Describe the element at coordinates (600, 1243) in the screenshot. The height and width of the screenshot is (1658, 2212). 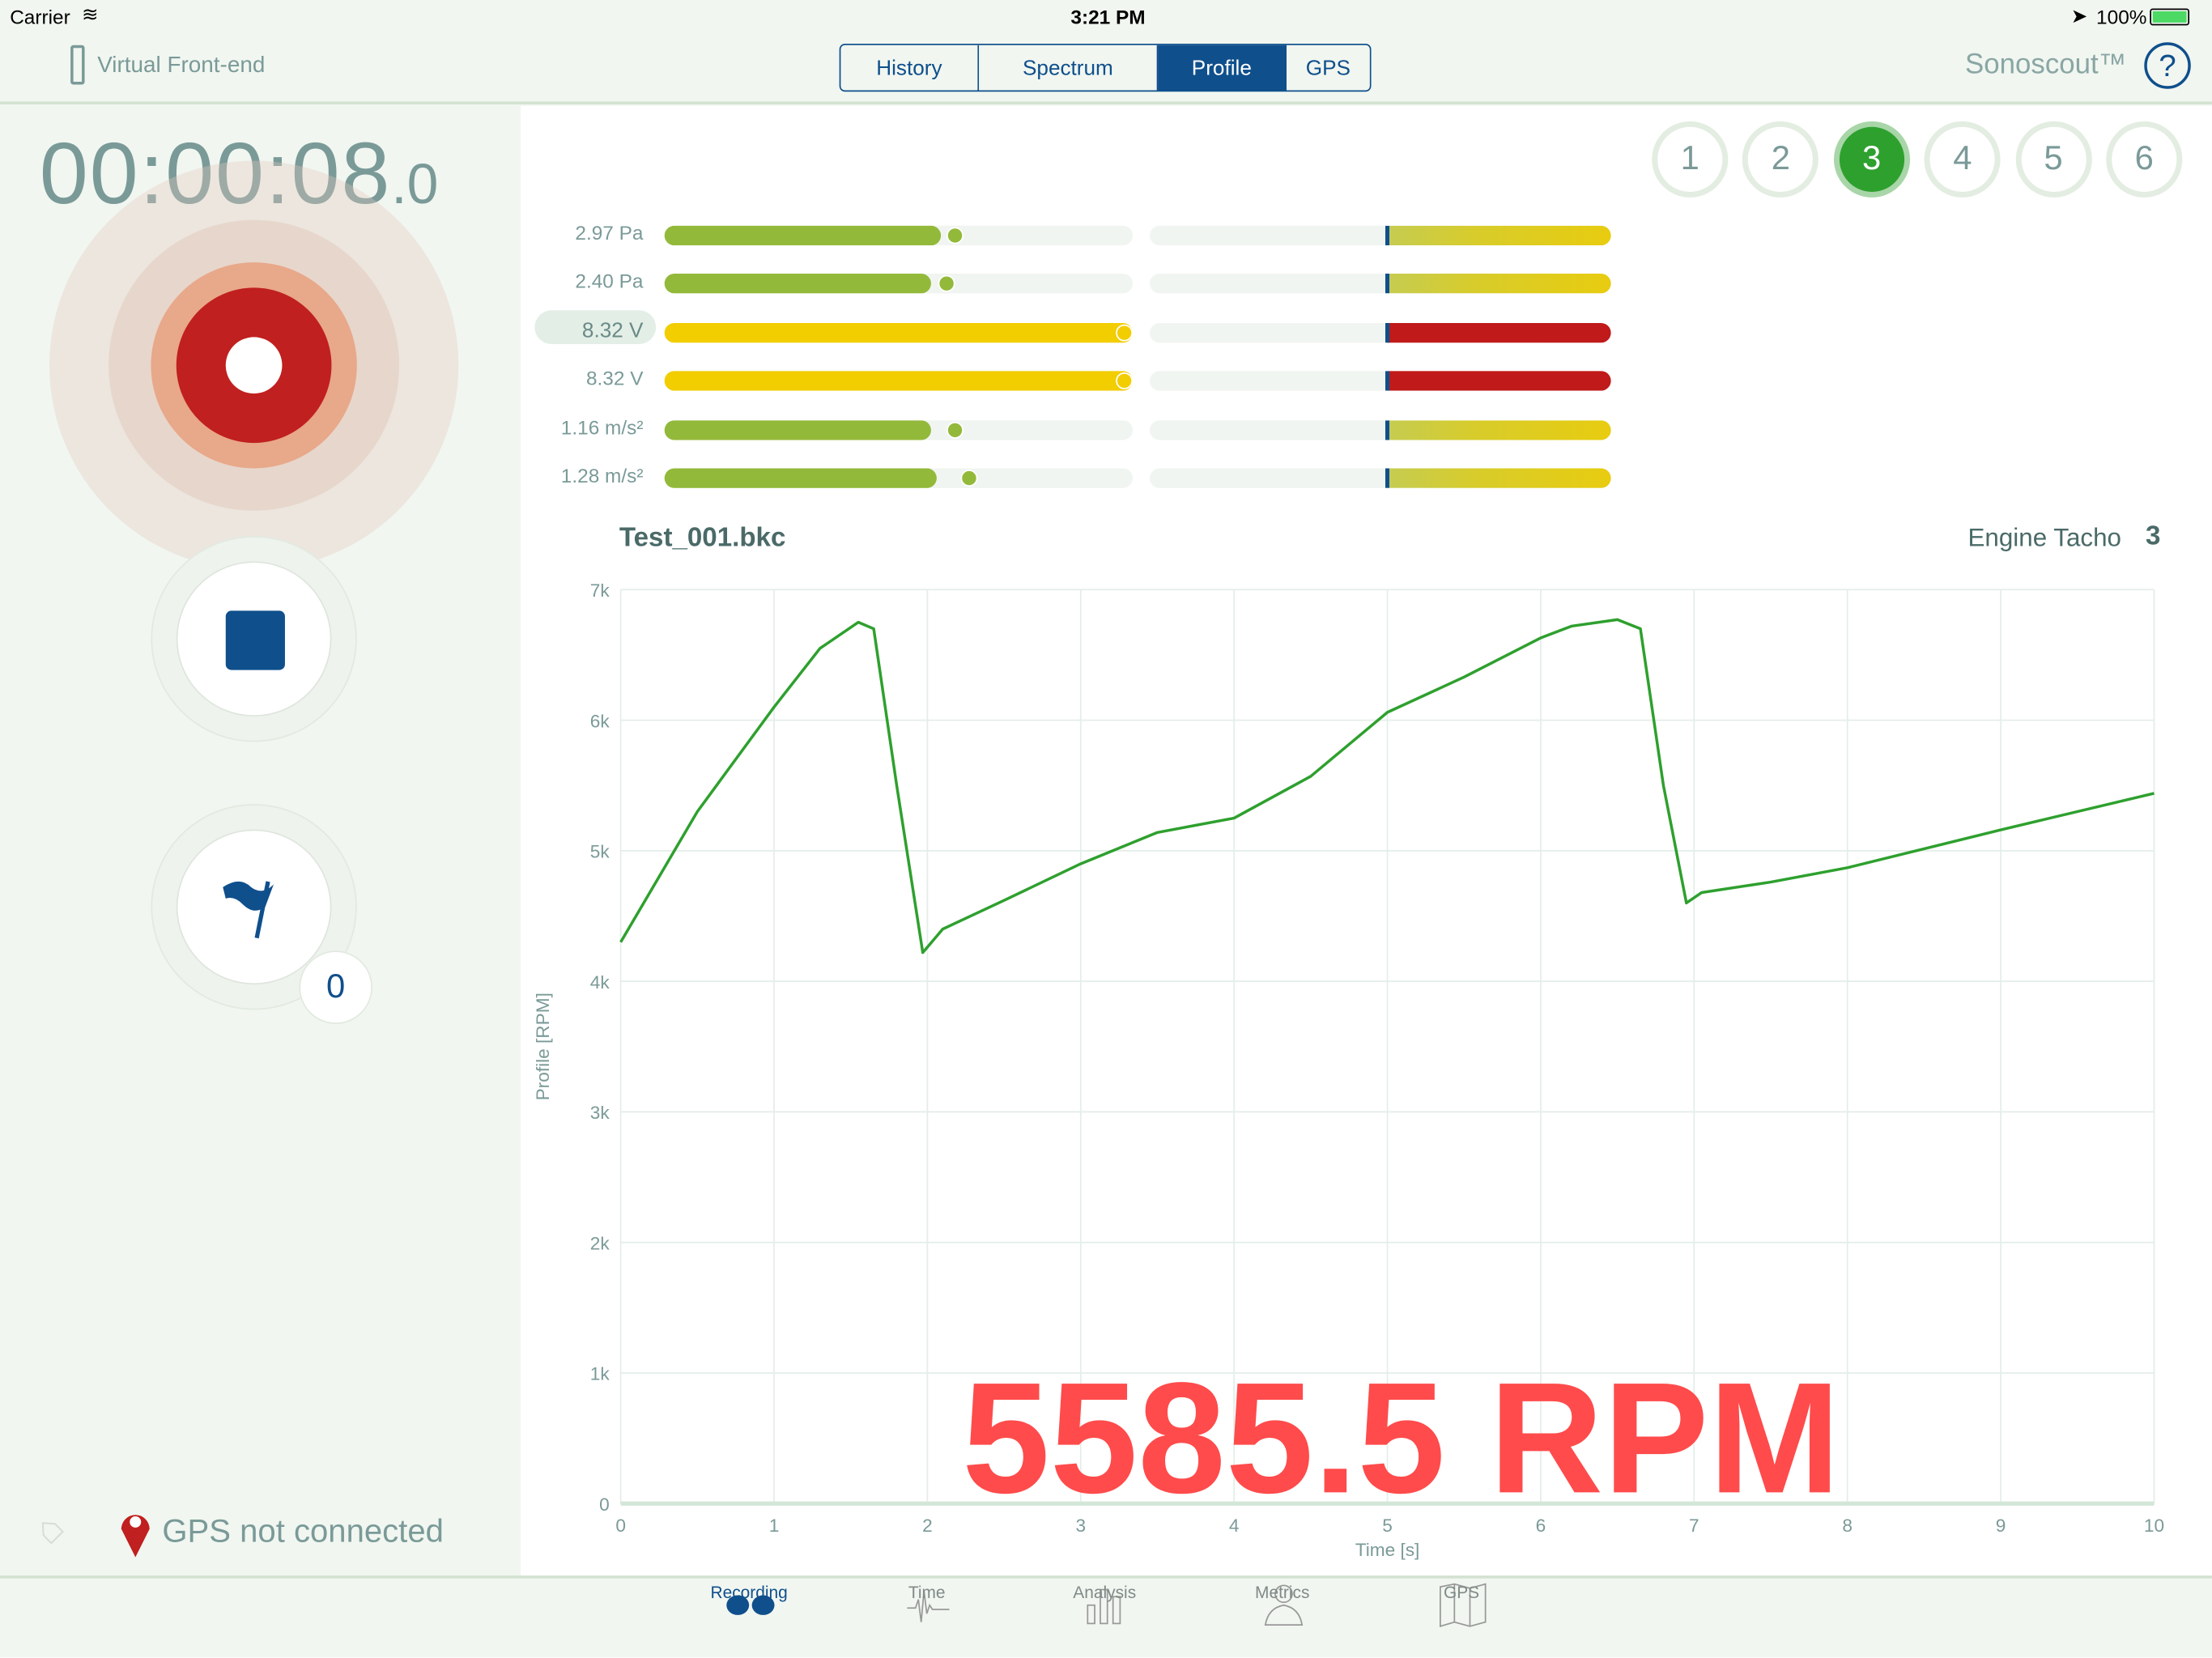
I see `y-tick-label: 2k` at that location.